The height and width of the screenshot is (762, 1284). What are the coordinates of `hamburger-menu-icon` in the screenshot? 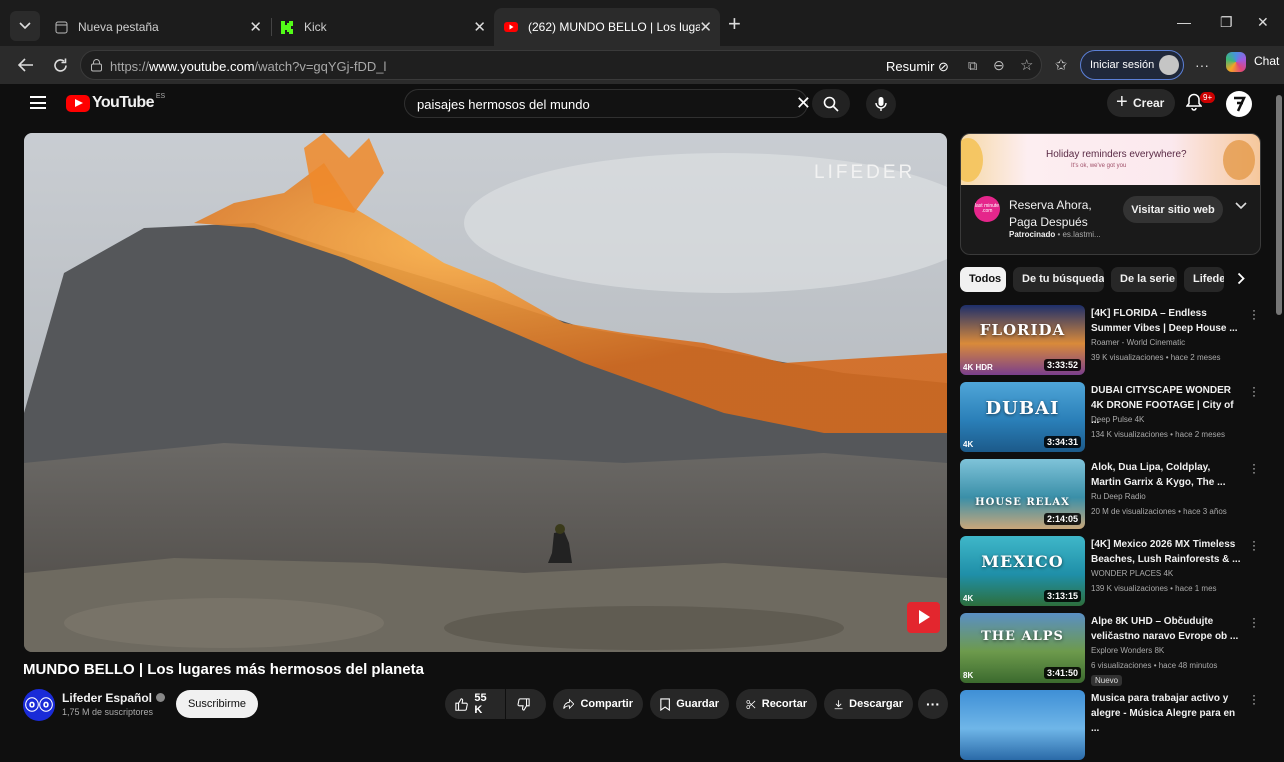 It's located at (38, 102).